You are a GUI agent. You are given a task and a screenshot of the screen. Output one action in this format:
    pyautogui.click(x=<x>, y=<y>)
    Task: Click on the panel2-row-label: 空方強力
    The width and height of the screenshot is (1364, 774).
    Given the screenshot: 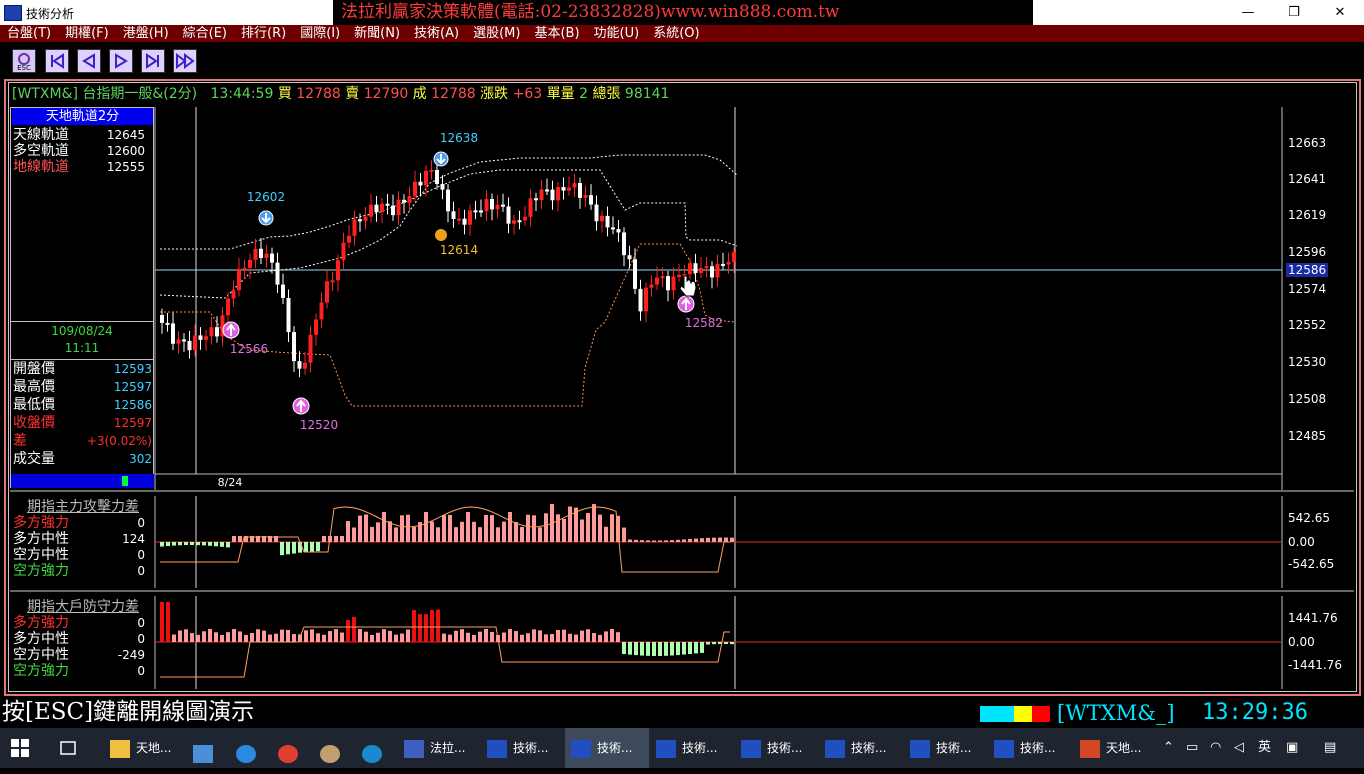 What is the action you would take?
    pyautogui.click(x=41, y=571)
    